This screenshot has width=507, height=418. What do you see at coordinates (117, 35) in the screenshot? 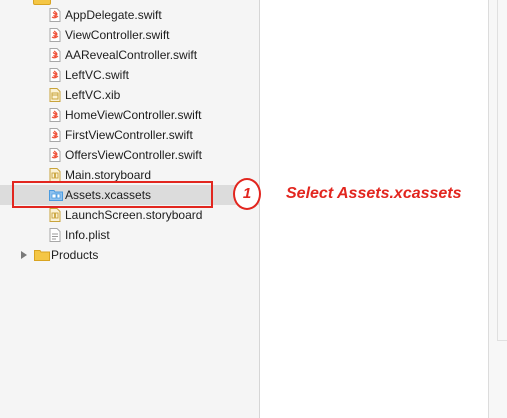
I see `file-label: ViewController.swift` at bounding box center [117, 35].